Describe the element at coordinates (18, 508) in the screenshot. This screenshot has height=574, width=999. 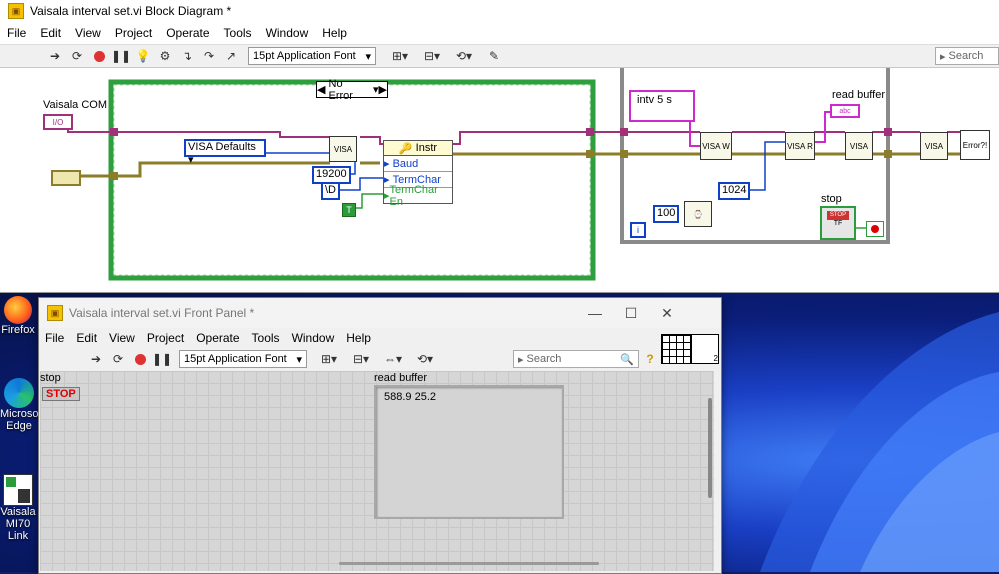
I see `desktop-icon-vaisala: Vaisala MI70 Link` at that location.